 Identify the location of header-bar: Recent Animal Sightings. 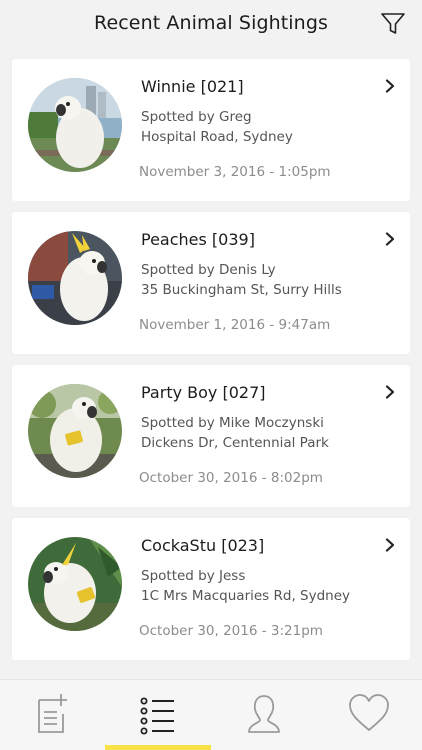
(211, 25).